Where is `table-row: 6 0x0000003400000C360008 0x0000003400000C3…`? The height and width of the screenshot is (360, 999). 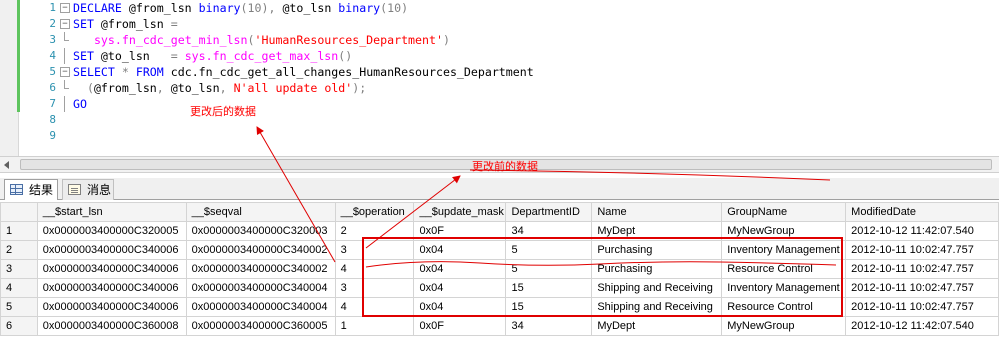
table-row: 6 0x0000003400000C360008 0x0000003400000C3… is located at coordinates (499, 326).